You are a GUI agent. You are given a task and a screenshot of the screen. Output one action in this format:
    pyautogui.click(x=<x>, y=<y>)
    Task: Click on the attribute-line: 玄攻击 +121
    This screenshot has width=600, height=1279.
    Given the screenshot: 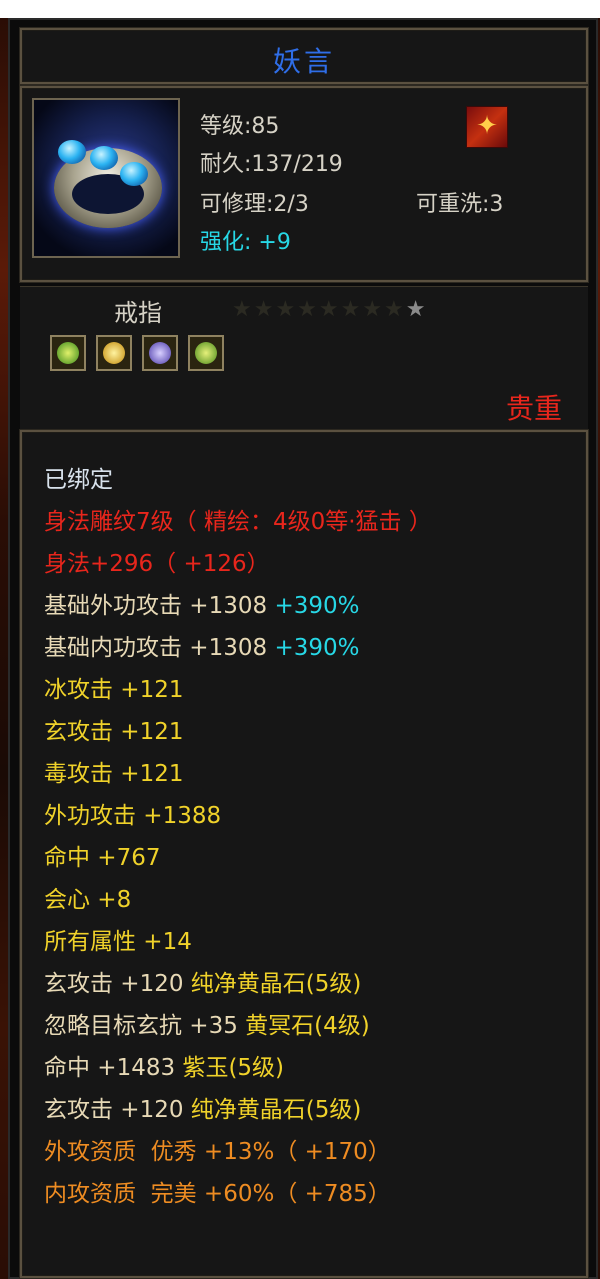 What is the action you would take?
    pyautogui.click(x=113, y=729)
    